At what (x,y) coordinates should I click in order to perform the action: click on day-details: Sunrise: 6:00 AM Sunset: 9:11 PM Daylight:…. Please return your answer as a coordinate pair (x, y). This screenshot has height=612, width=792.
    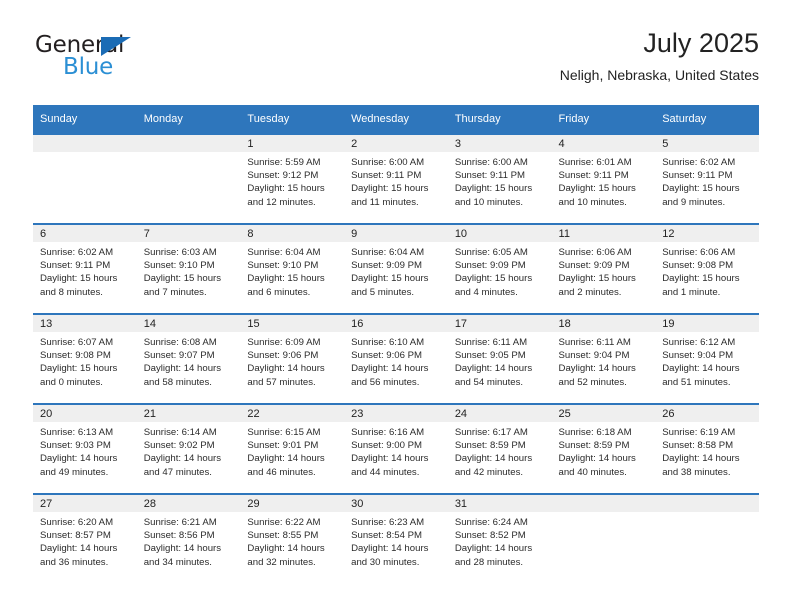
    Looking at the image, I should click on (500, 180).